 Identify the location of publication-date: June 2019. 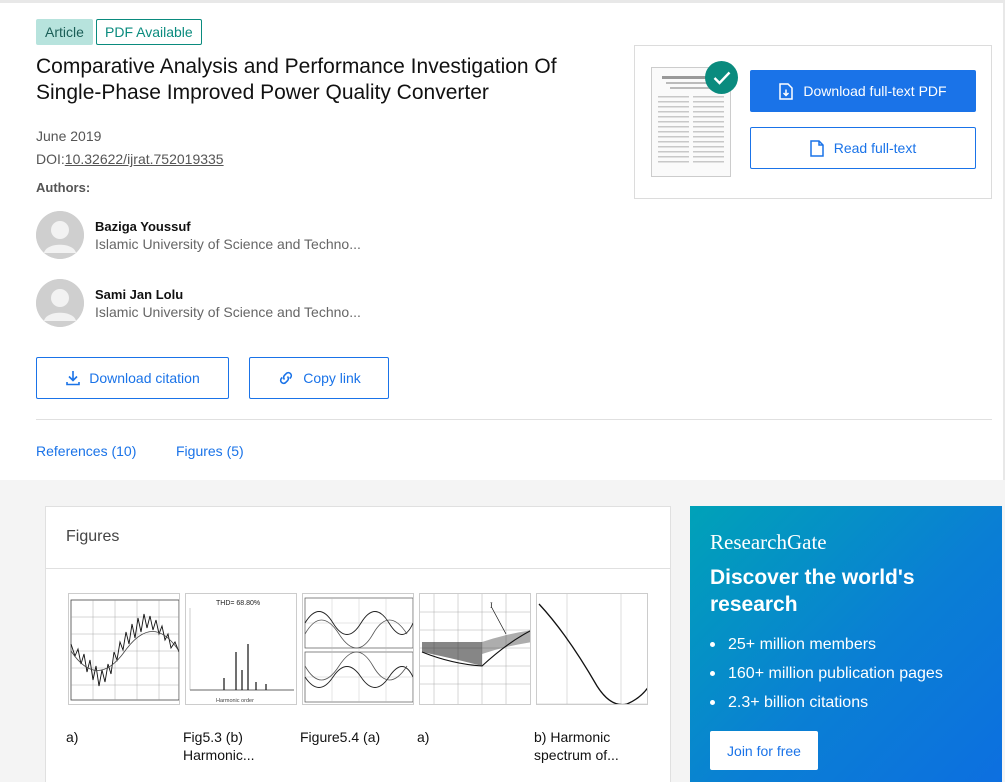
(69, 136).